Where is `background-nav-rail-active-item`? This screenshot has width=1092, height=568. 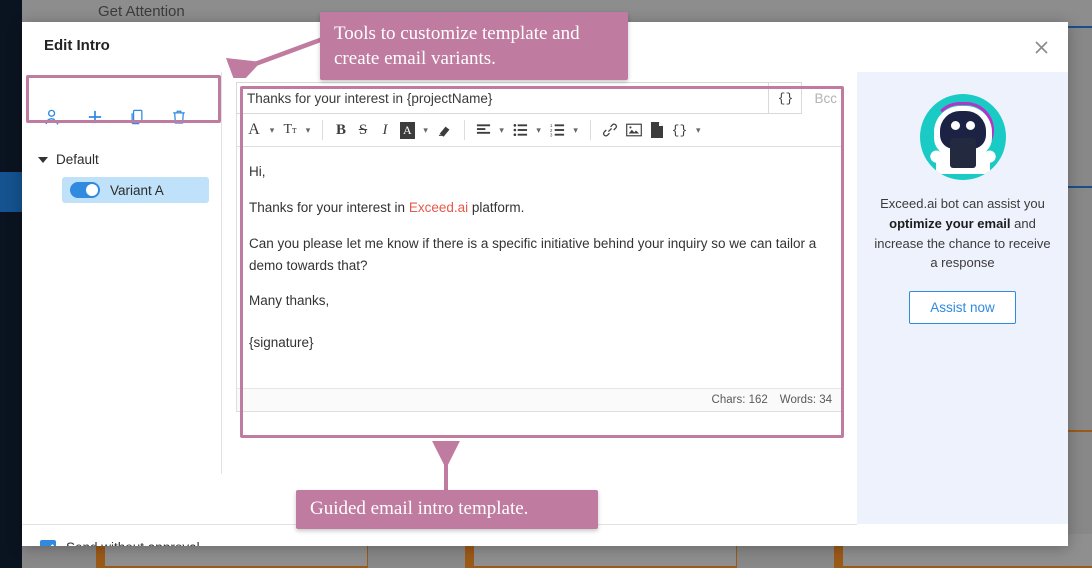 background-nav-rail-active-item is located at coordinates (11, 192).